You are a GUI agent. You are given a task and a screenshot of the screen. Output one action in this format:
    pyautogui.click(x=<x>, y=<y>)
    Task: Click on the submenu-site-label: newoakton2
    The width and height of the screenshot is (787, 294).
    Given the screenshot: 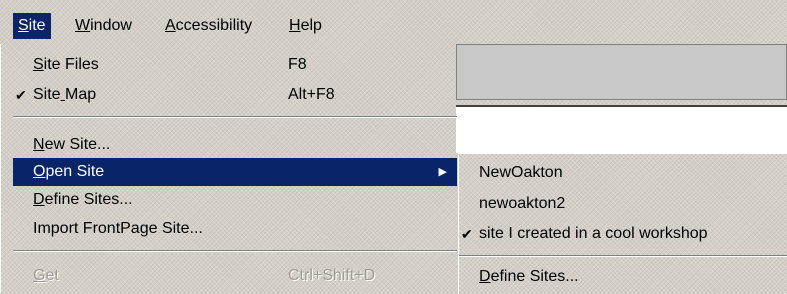 What is the action you would take?
    pyautogui.click(x=522, y=203)
    